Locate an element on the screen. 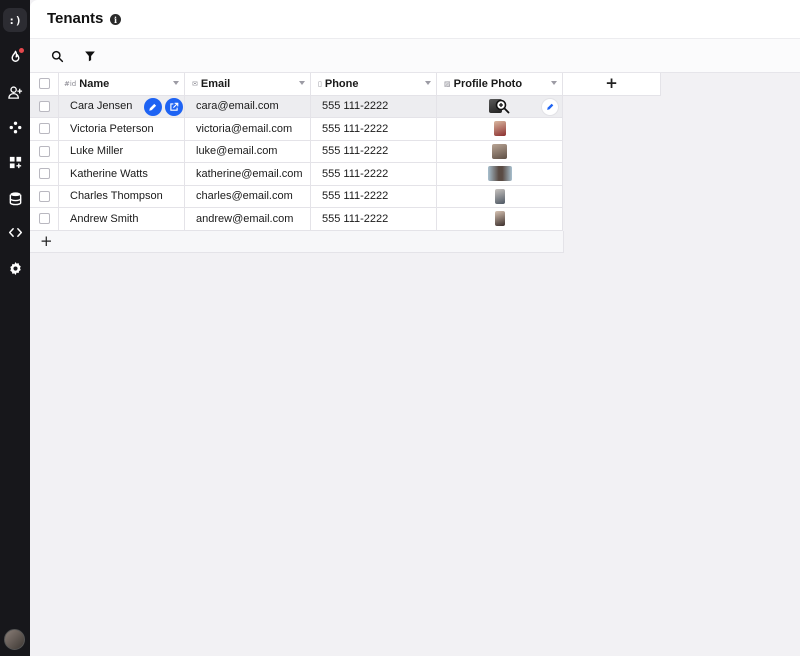  email-value: luke@email.com is located at coordinates (237, 151).